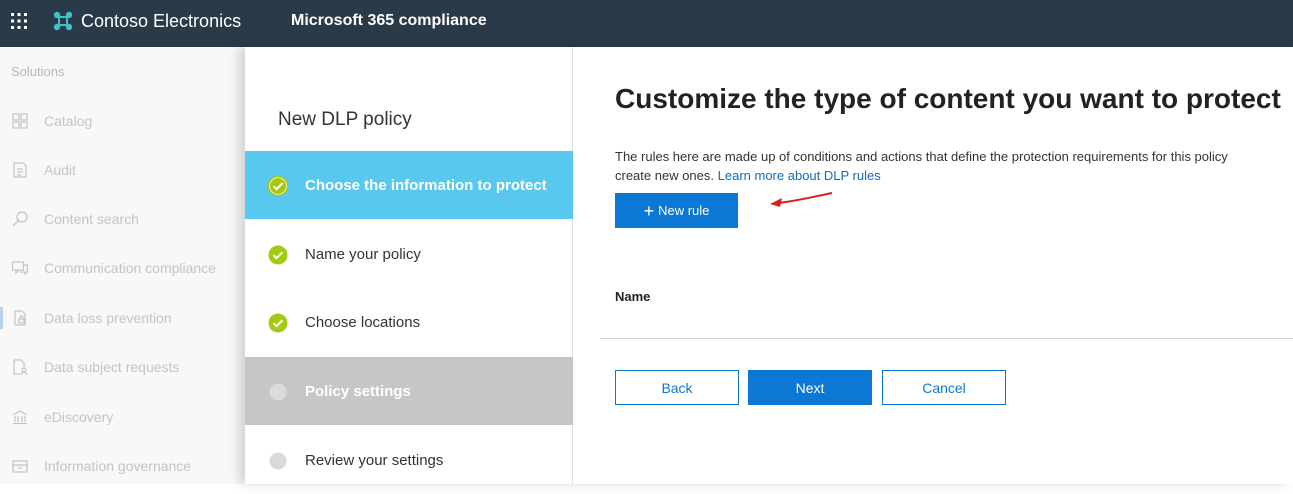 The width and height of the screenshot is (1293, 494). What do you see at coordinates (108, 318) in the screenshot?
I see `nav-item-label: Data loss prevention` at bounding box center [108, 318].